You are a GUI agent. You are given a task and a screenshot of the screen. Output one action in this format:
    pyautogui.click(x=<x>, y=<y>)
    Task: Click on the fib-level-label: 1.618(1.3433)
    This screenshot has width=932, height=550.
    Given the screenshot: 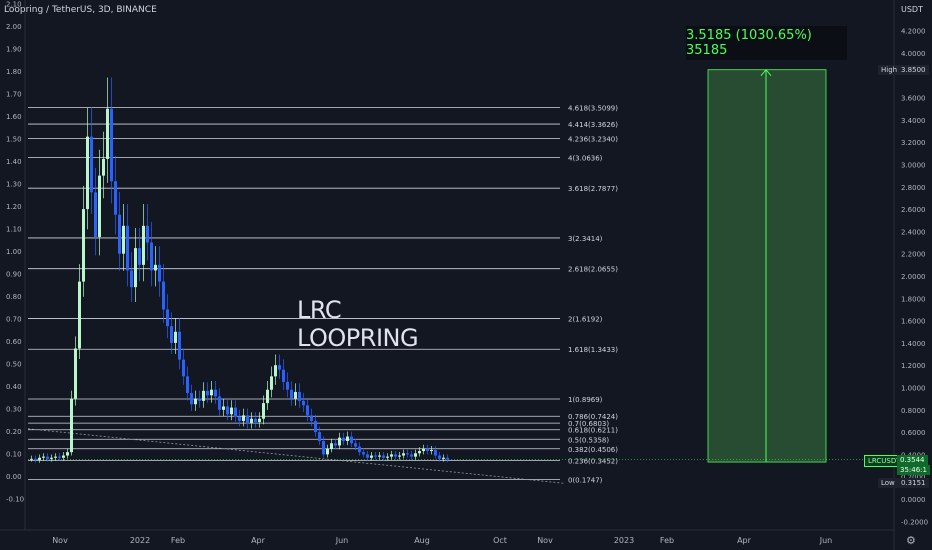 What is the action you would take?
    pyautogui.click(x=593, y=350)
    